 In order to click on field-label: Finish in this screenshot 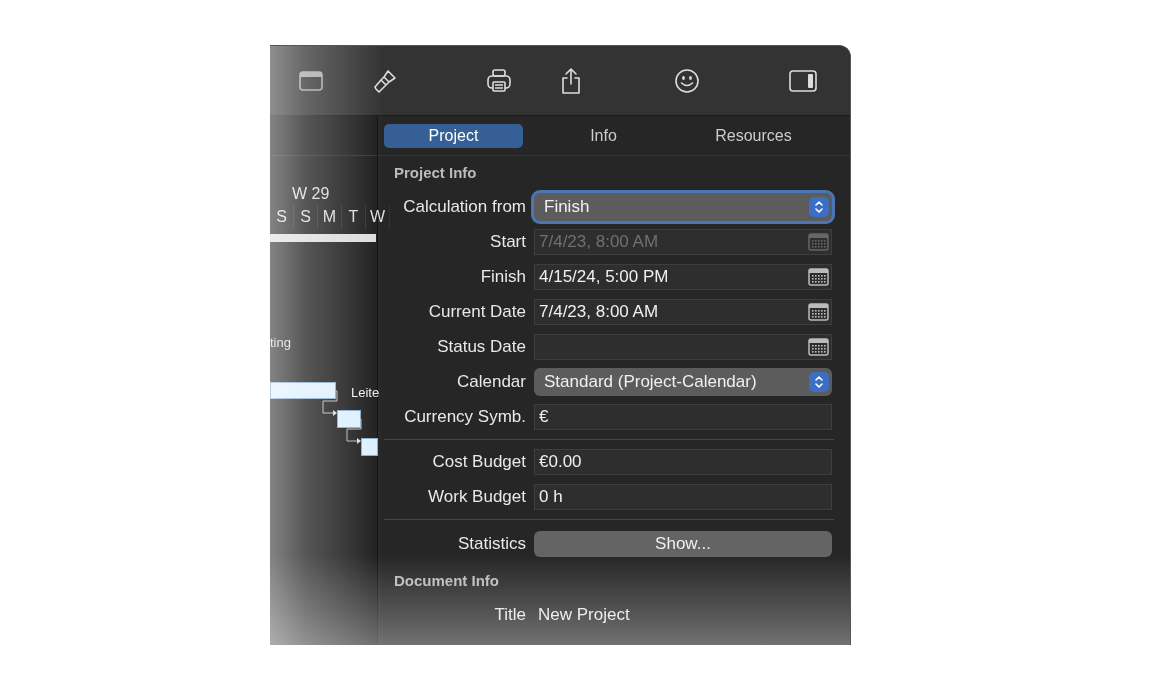, I will do `click(503, 276)`.